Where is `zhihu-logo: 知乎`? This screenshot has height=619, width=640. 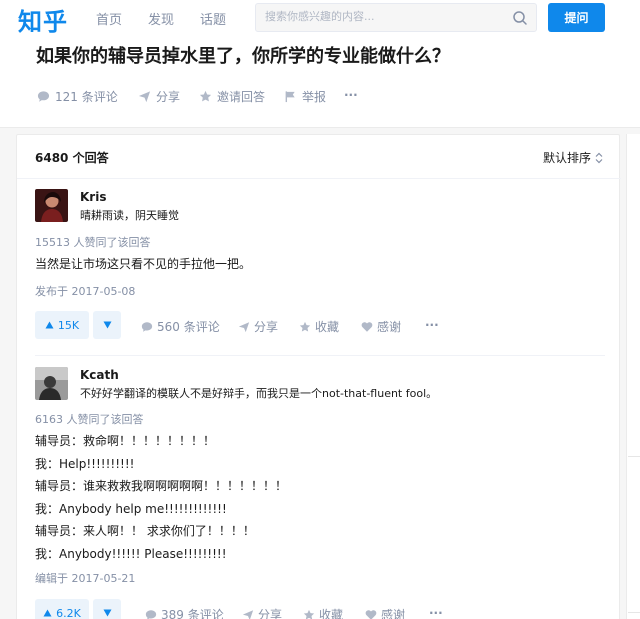
zhihu-logo: 知乎 is located at coordinates (43, 19).